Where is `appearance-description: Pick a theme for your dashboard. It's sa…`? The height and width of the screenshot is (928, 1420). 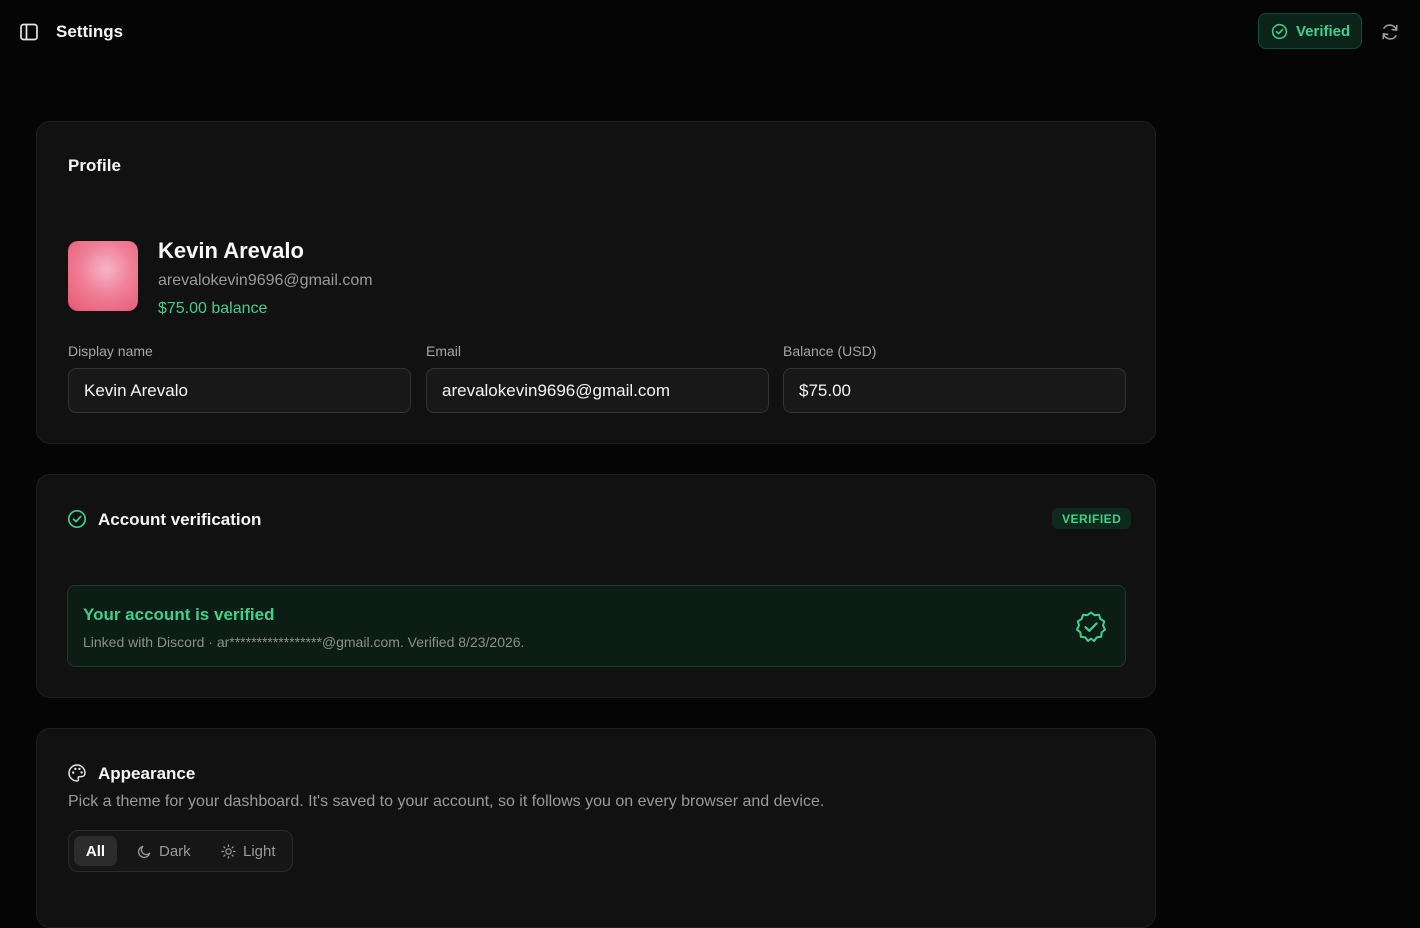 appearance-description: Pick a theme for your dashboard. It's sa… is located at coordinates (446, 801).